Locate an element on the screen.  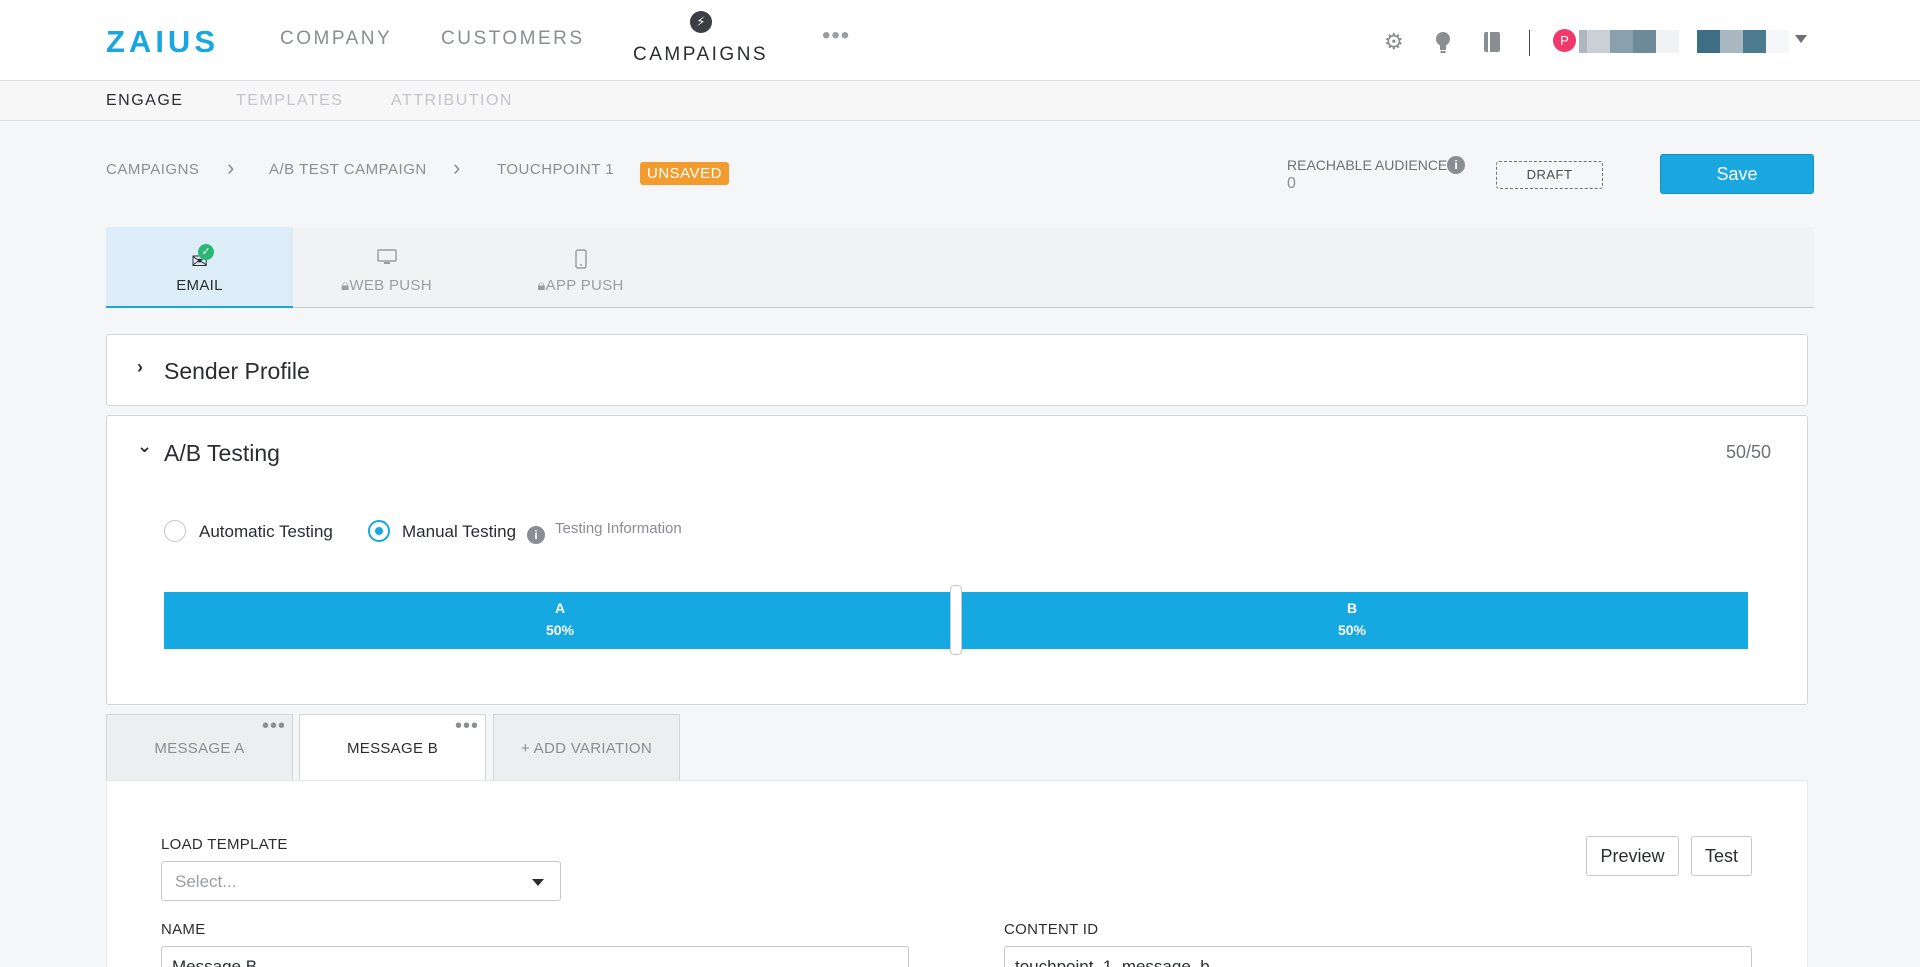
subnav-templates: TEMPLATES is located at coordinates (289, 101).